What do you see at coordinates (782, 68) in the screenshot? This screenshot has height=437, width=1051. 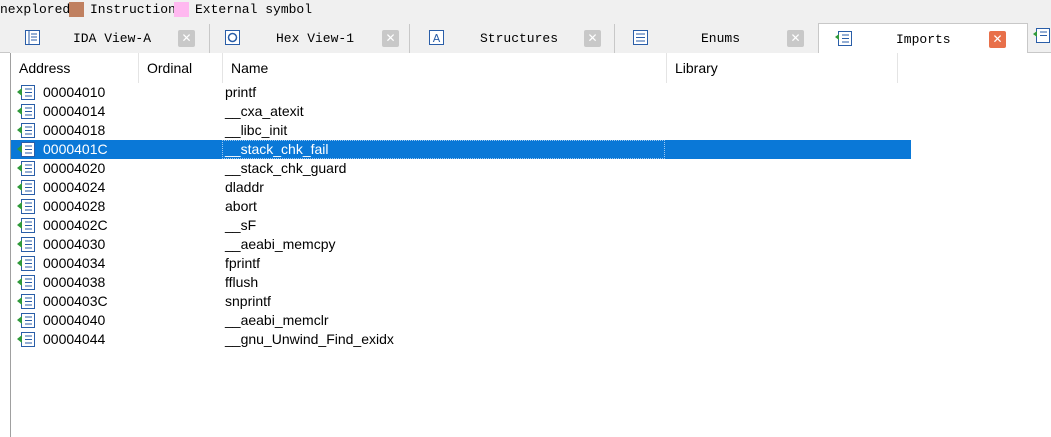 I see `column-header-library: Library` at bounding box center [782, 68].